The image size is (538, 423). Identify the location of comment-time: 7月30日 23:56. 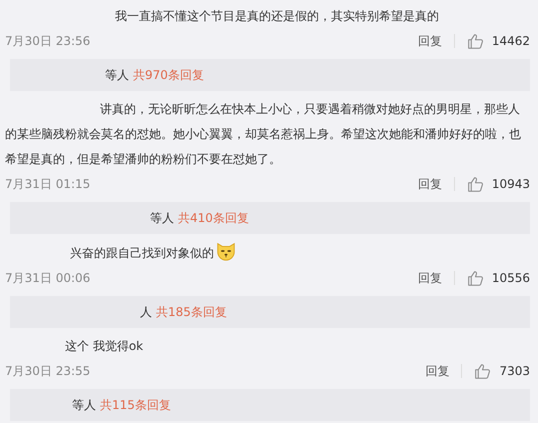
(48, 41).